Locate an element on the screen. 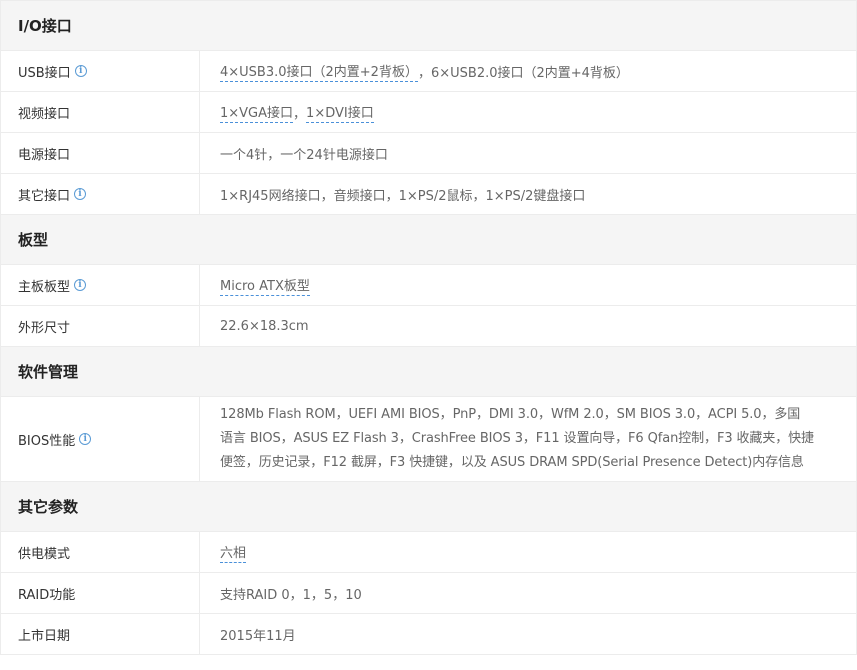 This screenshot has height=670, width=857. spec-label: BIOS性能 is located at coordinates (47, 441).